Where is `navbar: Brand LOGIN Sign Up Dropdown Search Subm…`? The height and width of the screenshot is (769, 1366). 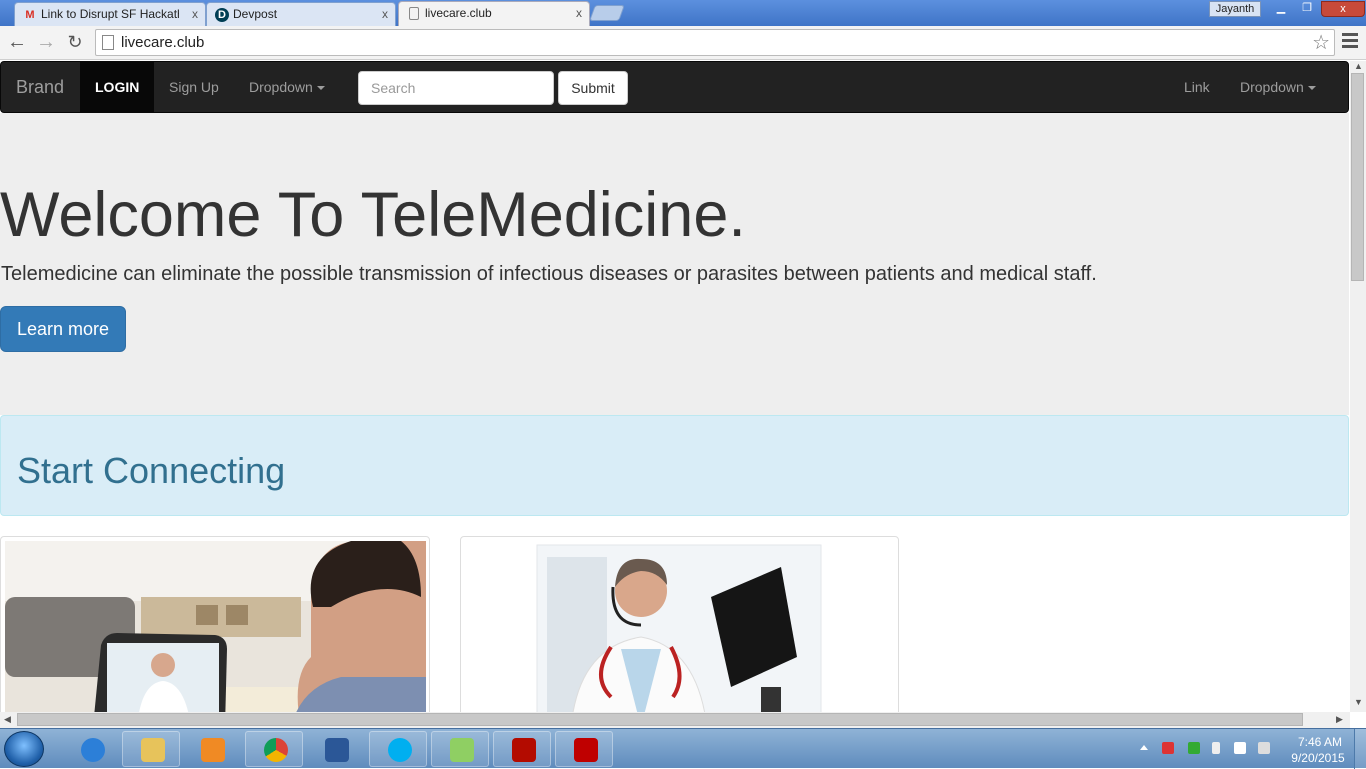
navbar: Brand LOGIN Sign Up Dropdown Search Subm… is located at coordinates (674, 87).